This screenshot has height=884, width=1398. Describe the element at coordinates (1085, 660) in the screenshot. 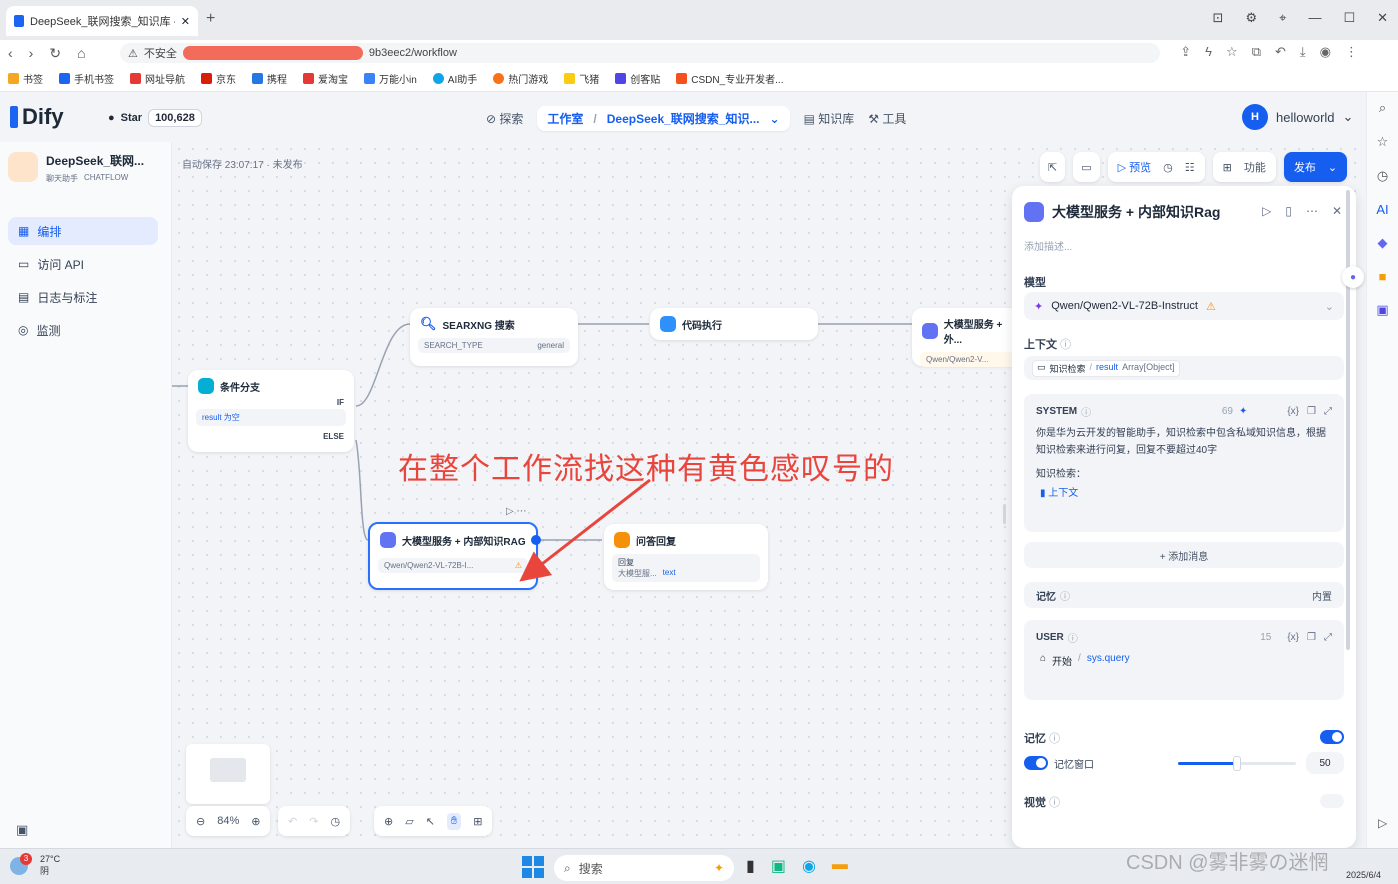

I see `user-var: ⌂ 开始 / sys.query` at that location.